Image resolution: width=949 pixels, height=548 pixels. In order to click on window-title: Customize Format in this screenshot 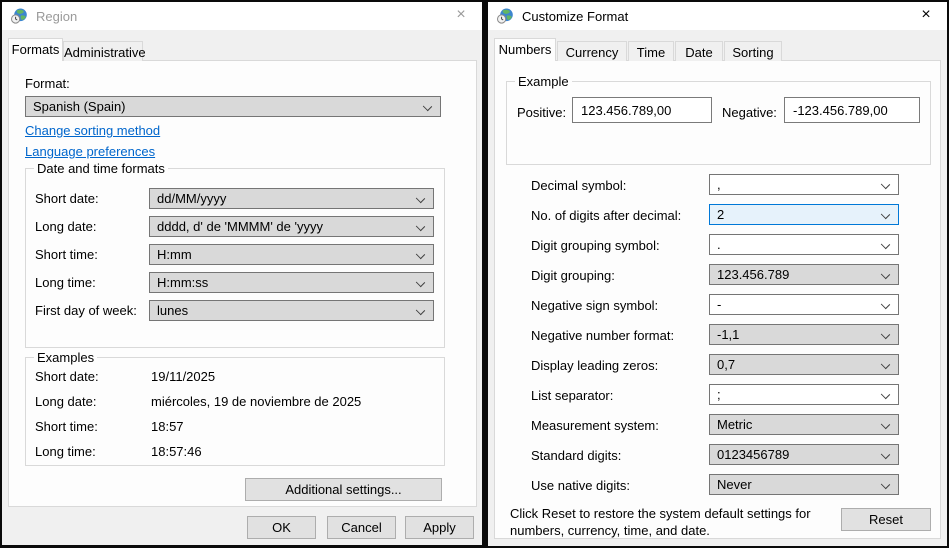, I will do `click(575, 16)`.